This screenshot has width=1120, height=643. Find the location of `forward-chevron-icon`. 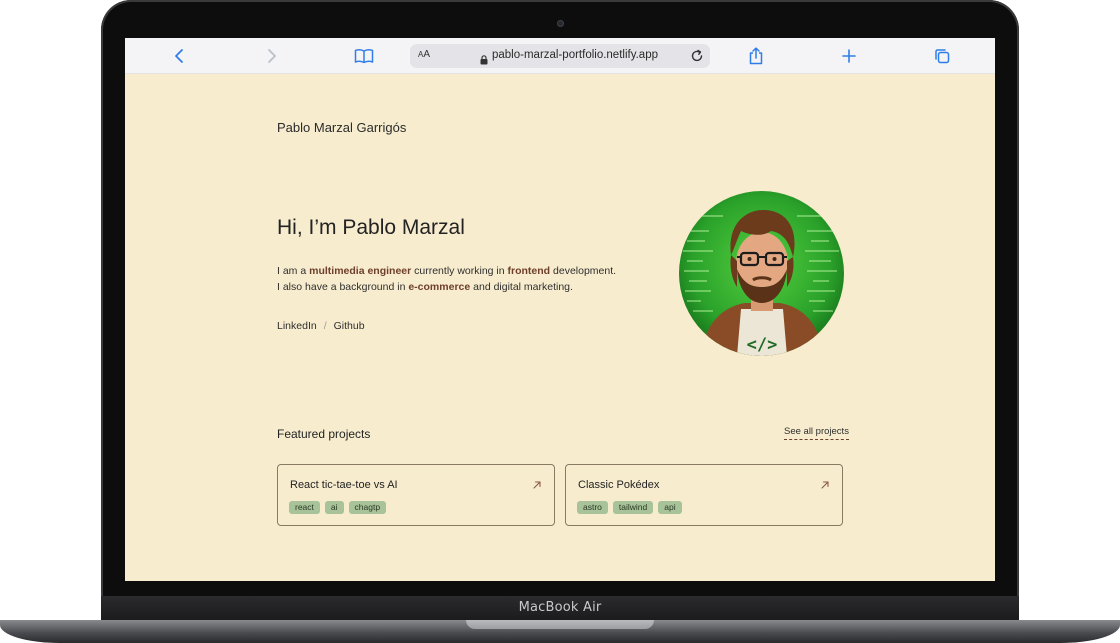

forward-chevron-icon is located at coordinates (272, 56).